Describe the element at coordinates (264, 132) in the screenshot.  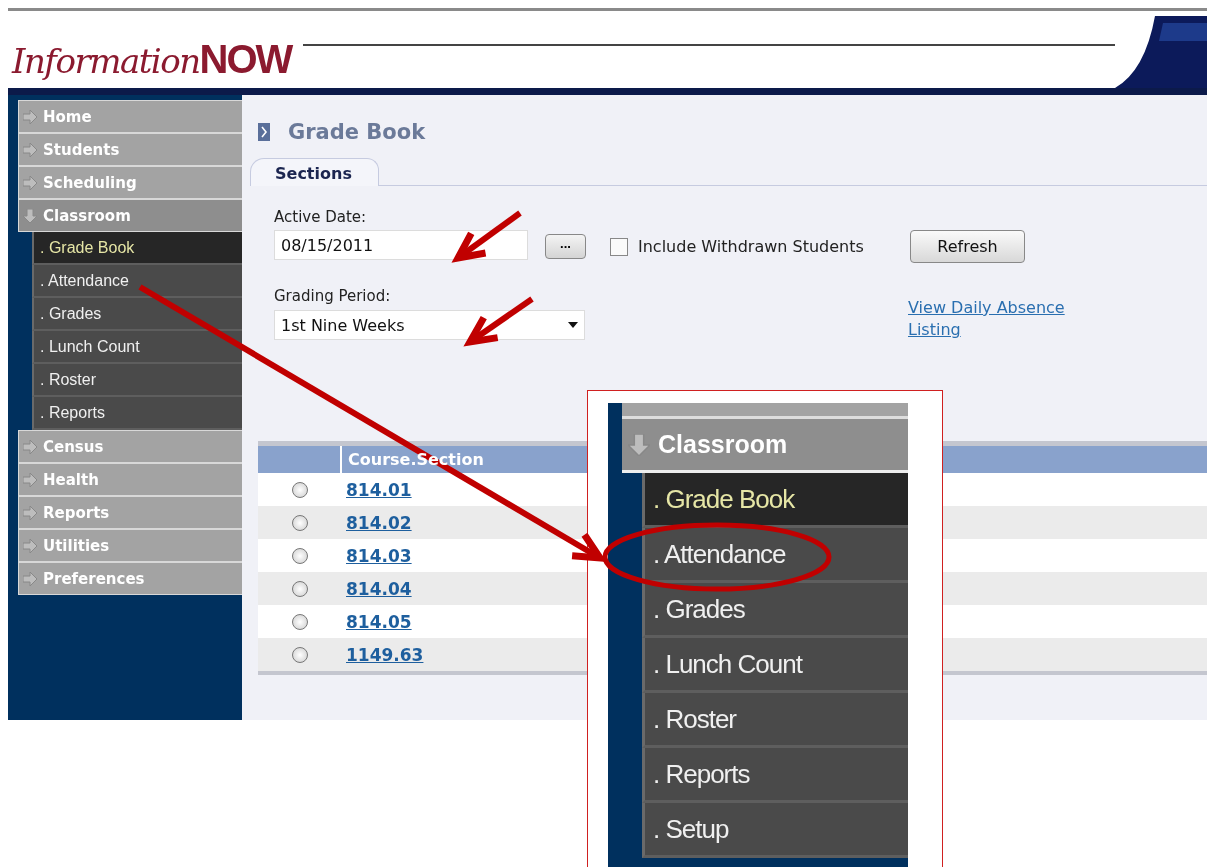
I see `chevron-icon` at that location.